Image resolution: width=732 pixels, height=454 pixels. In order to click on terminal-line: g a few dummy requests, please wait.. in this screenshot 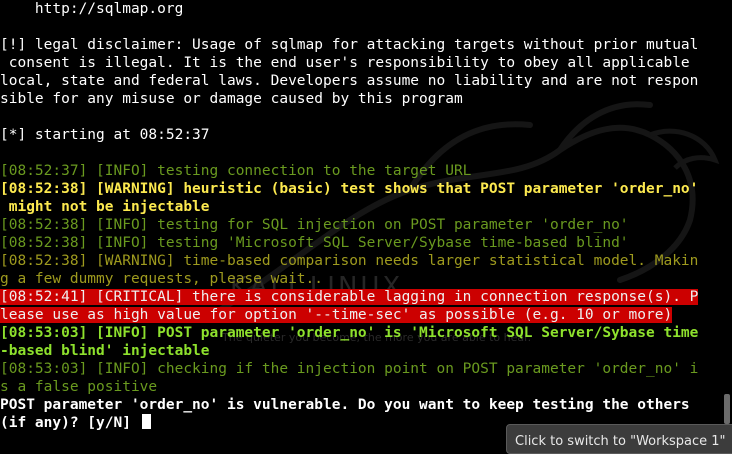, I will do `click(361, 279)`.